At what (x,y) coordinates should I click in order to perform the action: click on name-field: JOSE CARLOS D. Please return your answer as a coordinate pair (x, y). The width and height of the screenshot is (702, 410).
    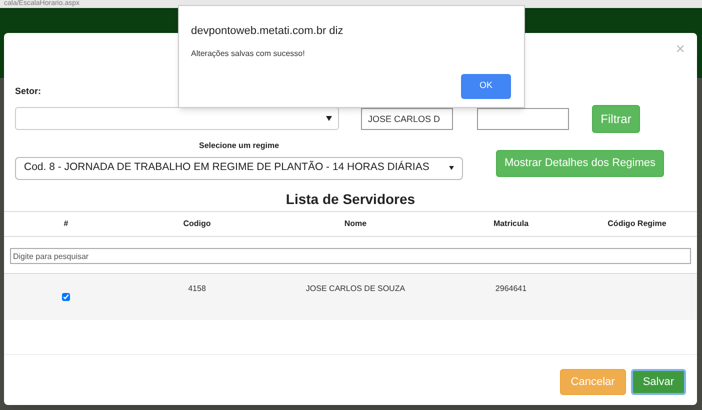
    Looking at the image, I should click on (407, 119).